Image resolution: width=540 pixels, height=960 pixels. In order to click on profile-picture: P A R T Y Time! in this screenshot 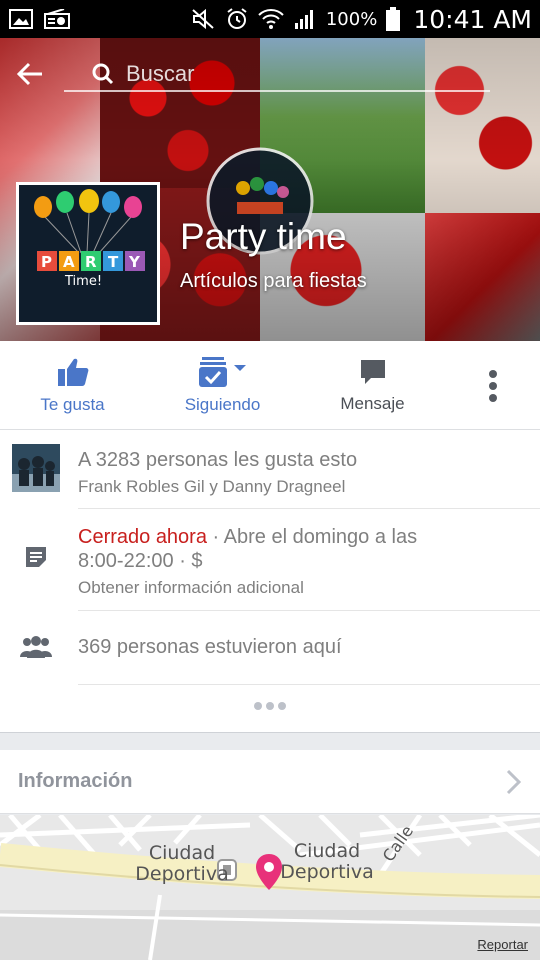, I will do `click(88, 253)`.